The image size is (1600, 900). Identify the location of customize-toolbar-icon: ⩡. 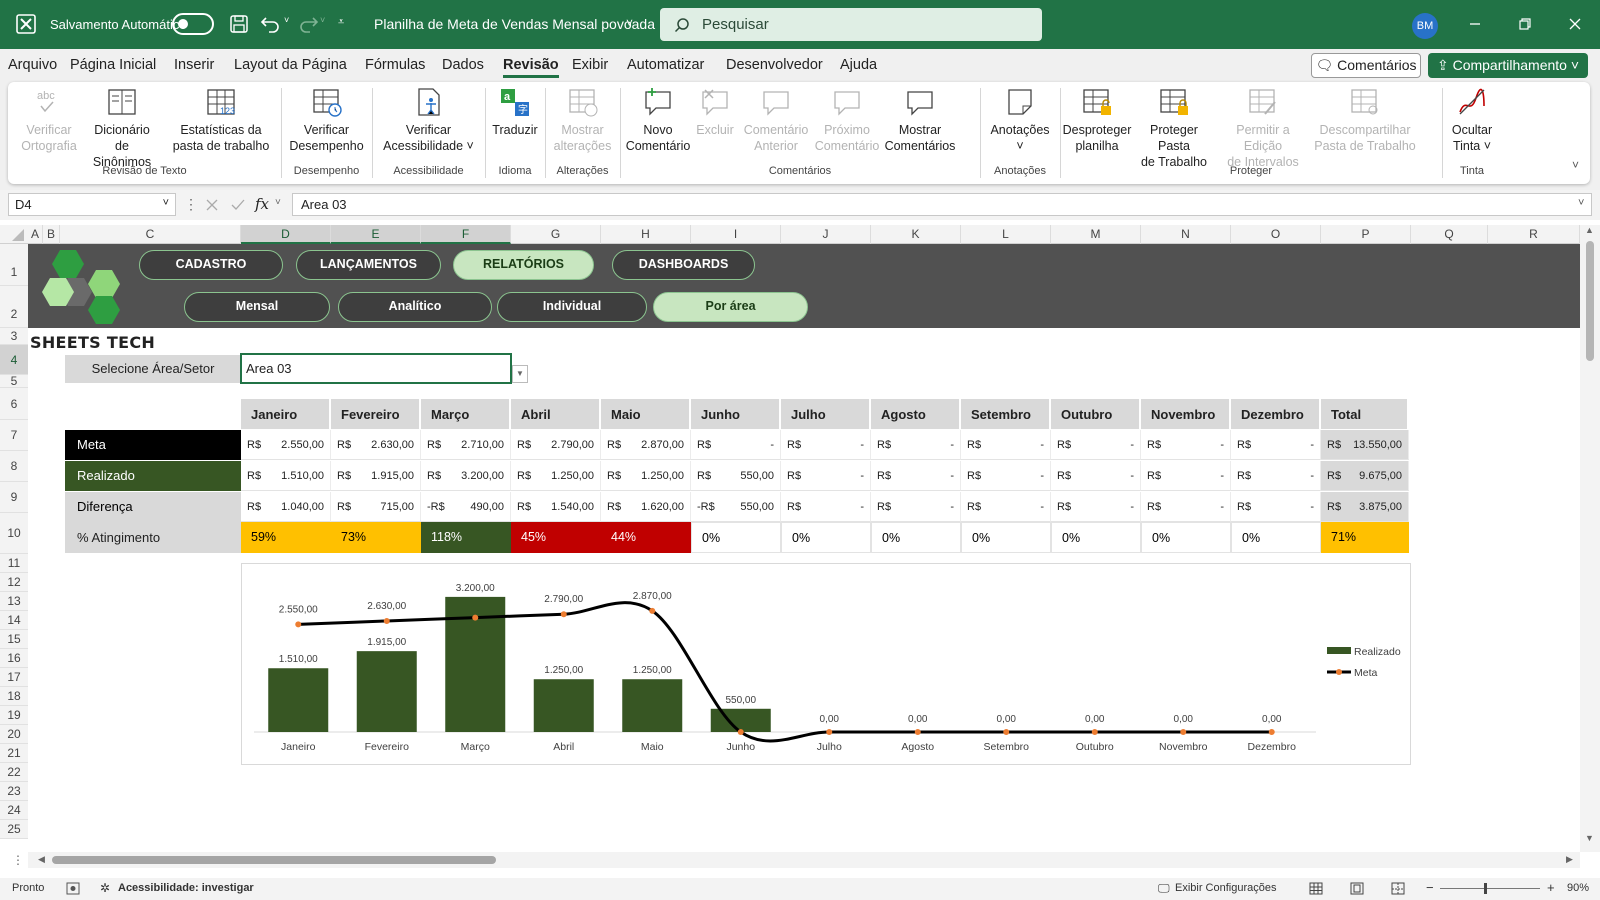
(341, 22).